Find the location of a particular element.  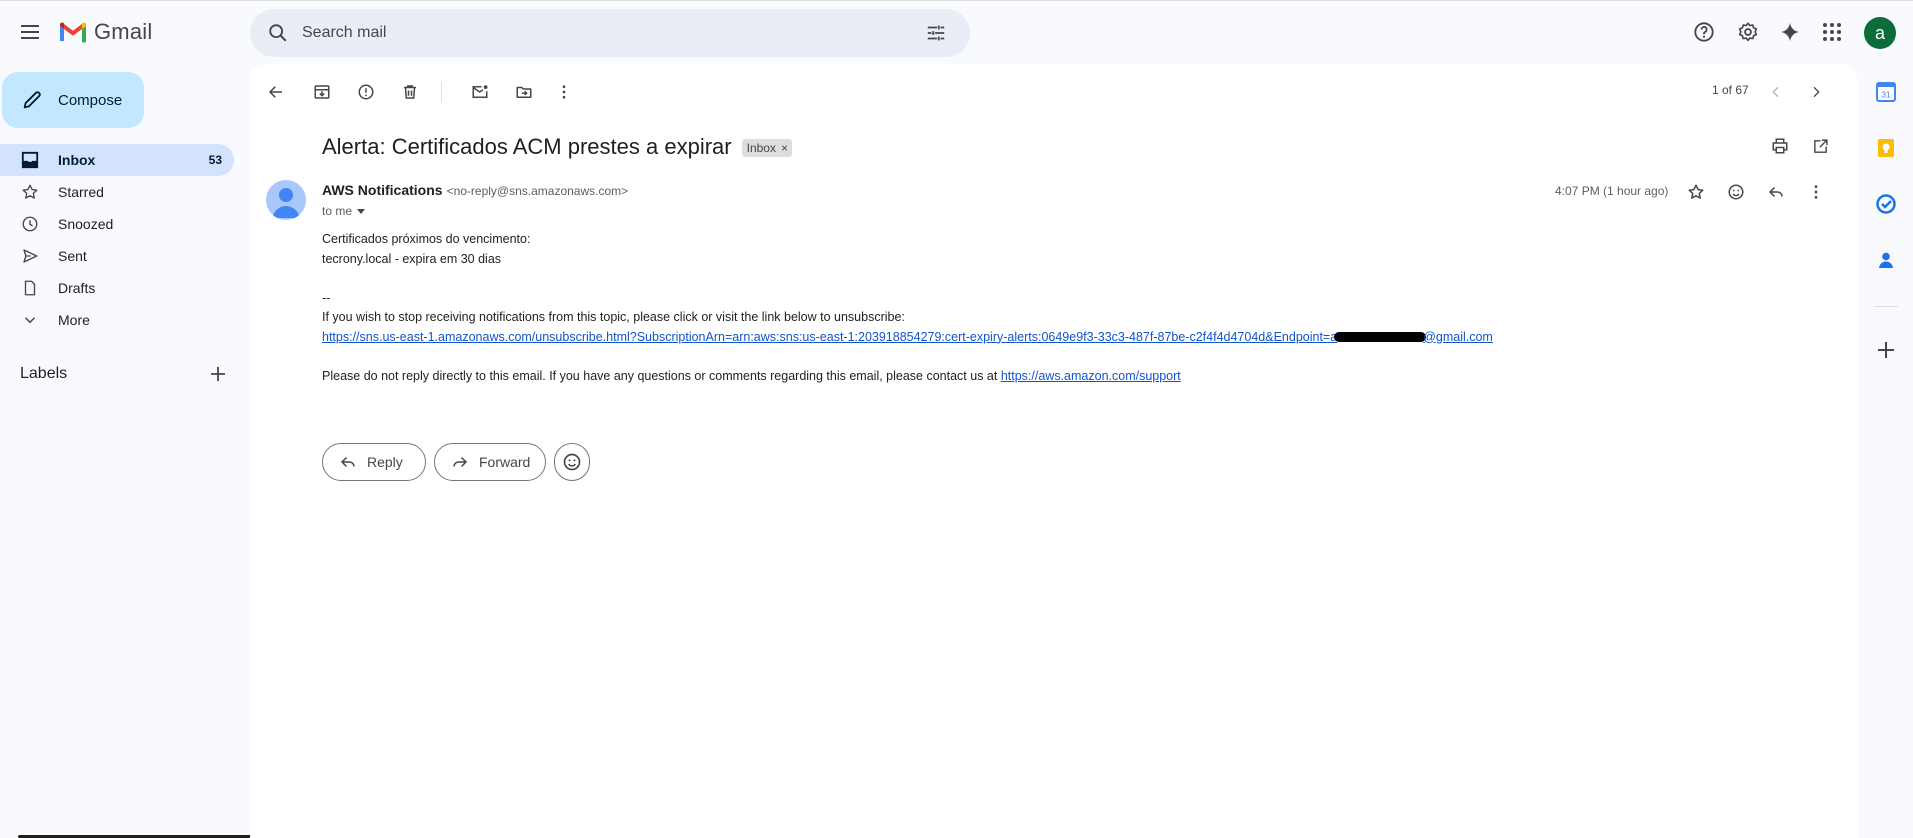

send-icon is located at coordinates (30, 256).